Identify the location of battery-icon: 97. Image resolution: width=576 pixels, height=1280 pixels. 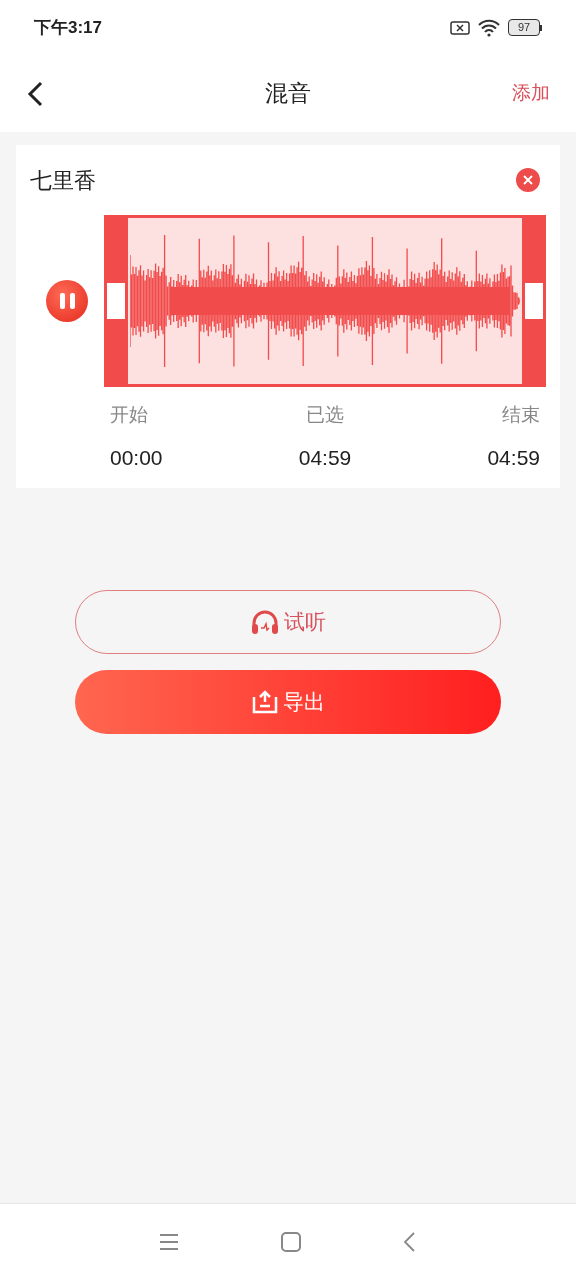
(525, 27).